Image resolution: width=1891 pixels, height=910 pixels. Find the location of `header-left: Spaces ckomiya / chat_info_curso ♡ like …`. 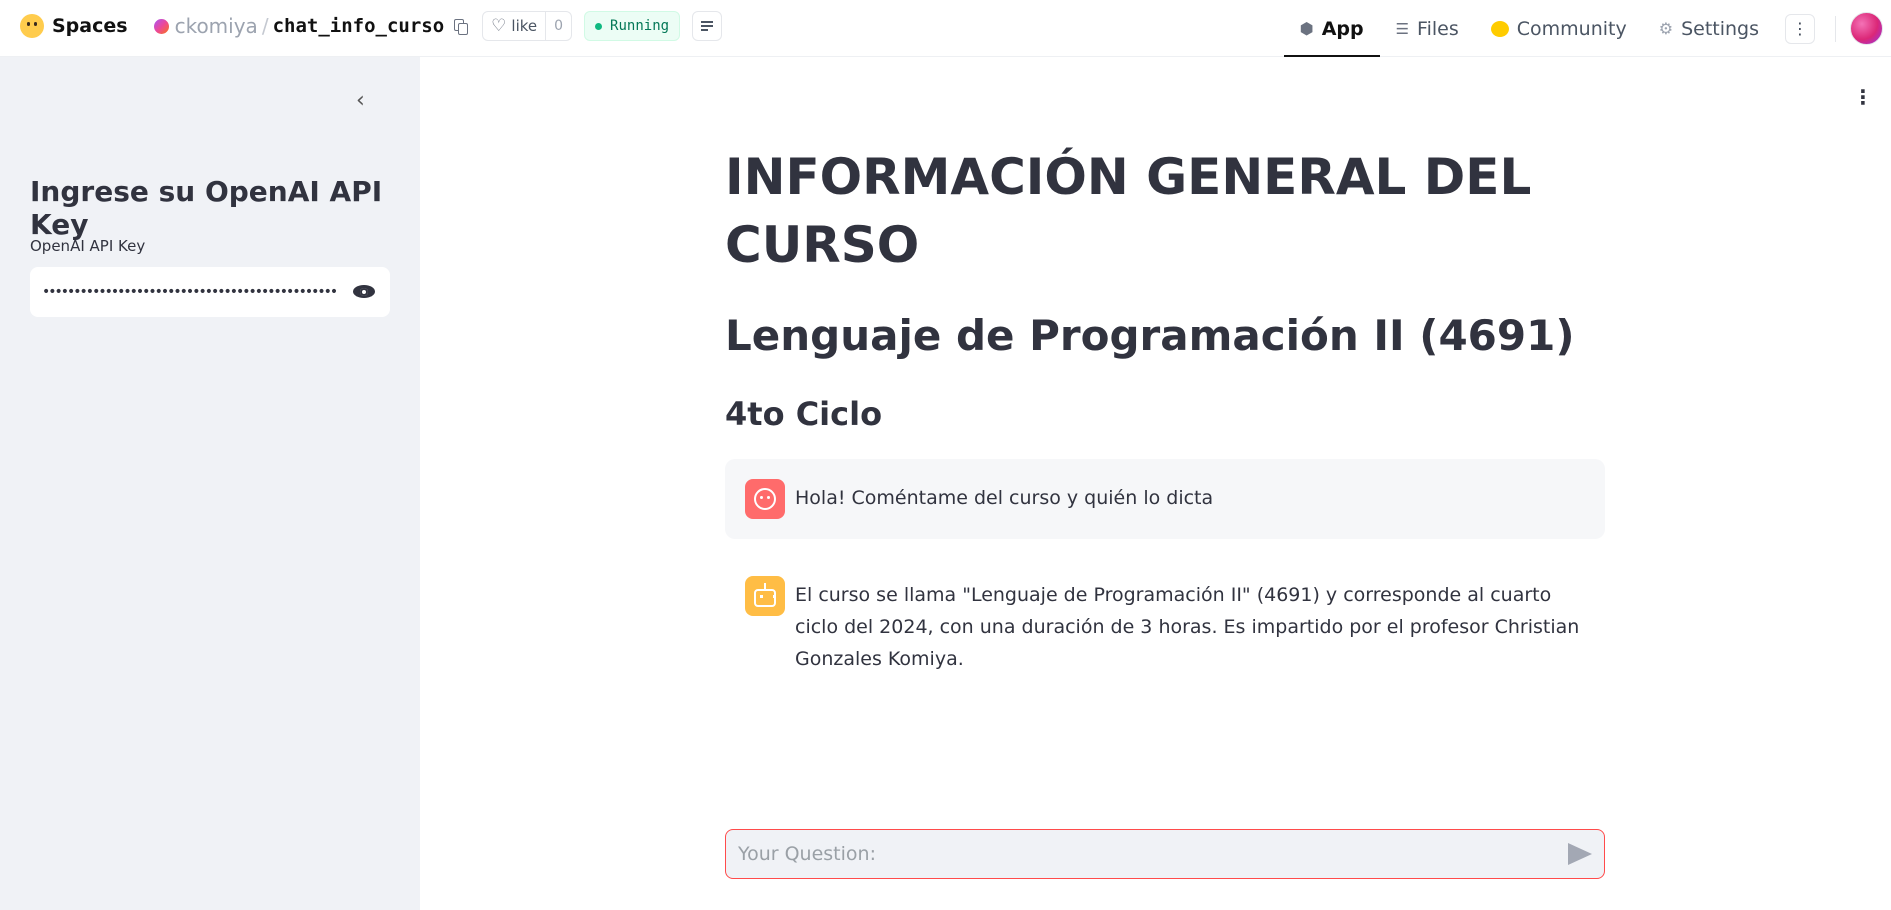

header-left: Spaces ckomiya / chat_info_curso ♡ like … is located at coordinates (371, 26).